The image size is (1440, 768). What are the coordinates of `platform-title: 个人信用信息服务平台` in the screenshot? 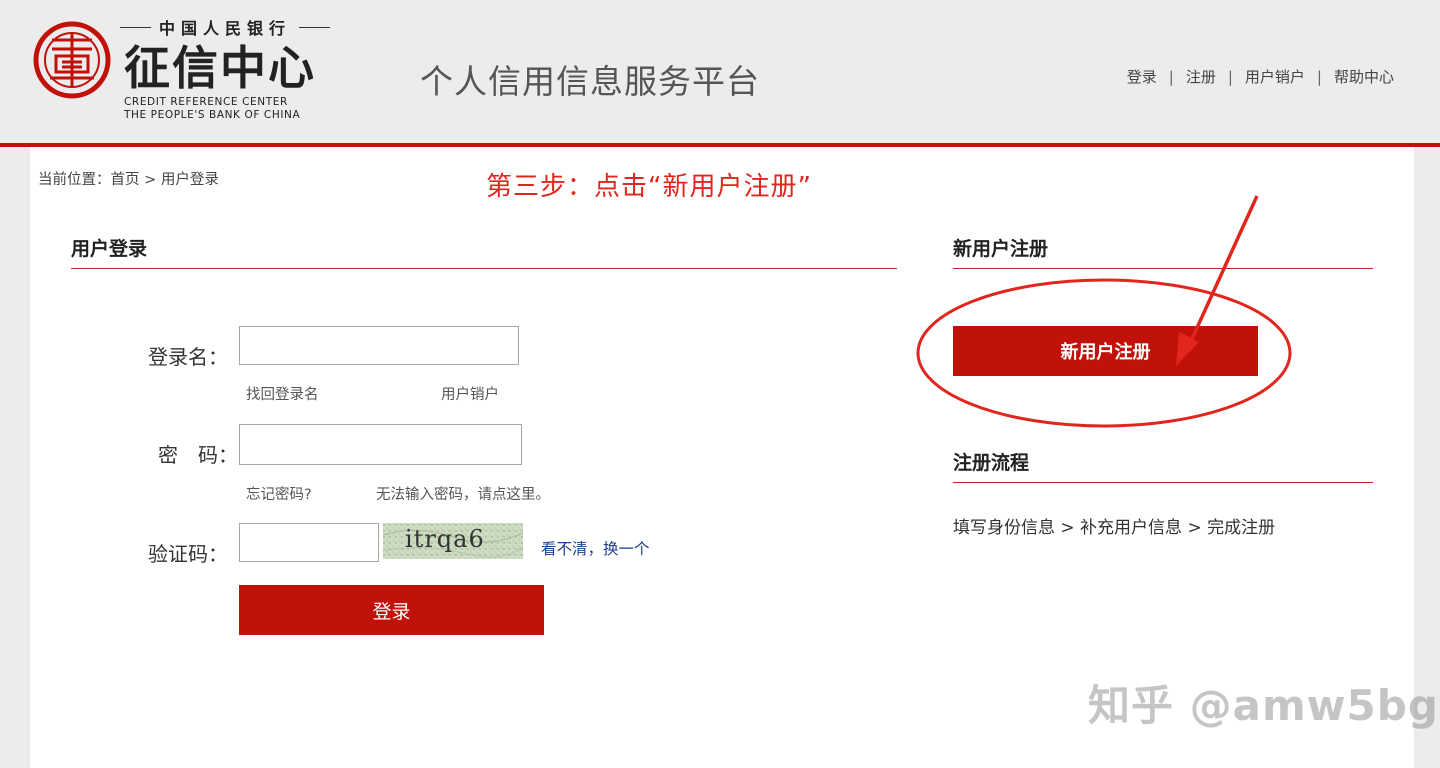 It's located at (590, 81).